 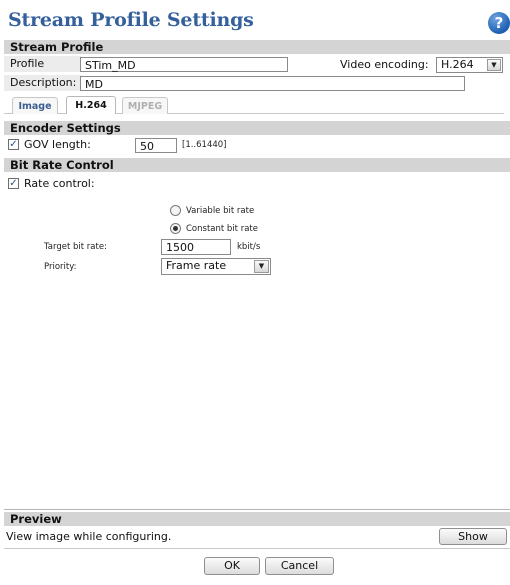 What do you see at coordinates (249, 247) in the screenshot?
I see `target-bitrate-unit: kbit/s` at bounding box center [249, 247].